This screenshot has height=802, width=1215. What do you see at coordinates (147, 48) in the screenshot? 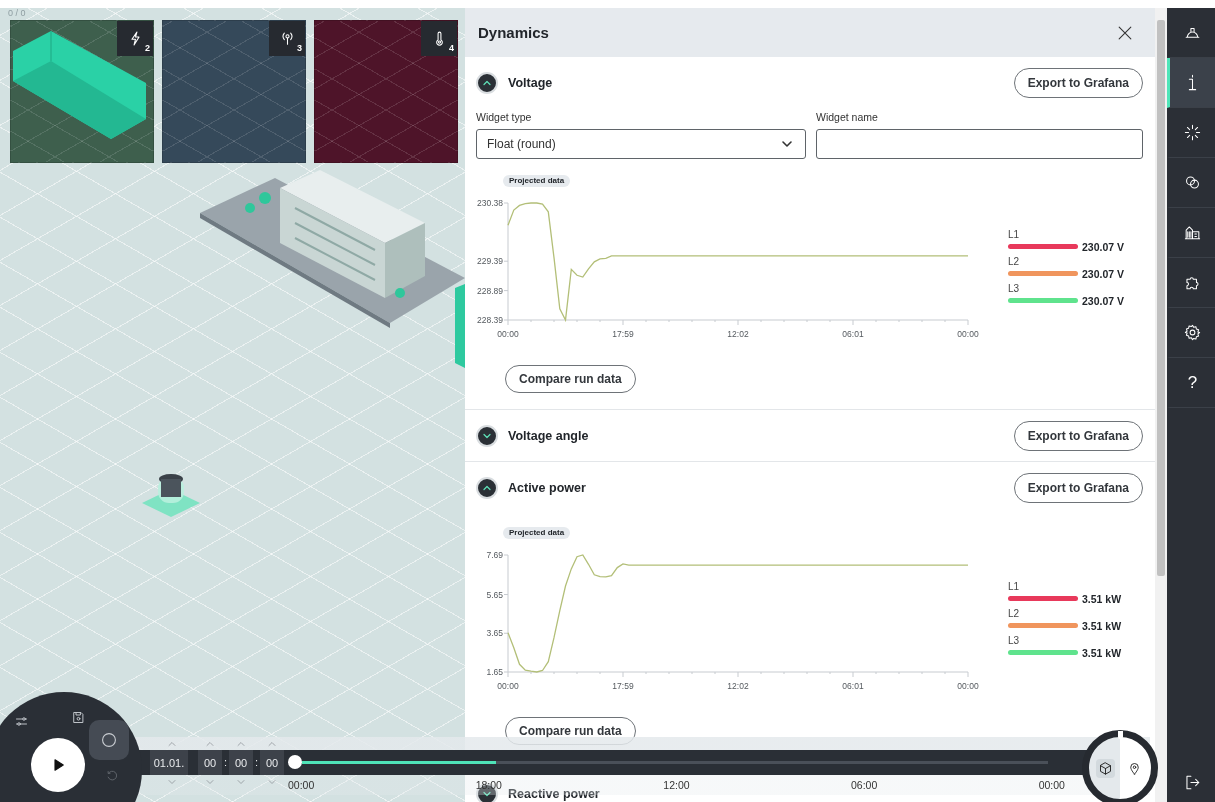
I see `badge-count: 2` at bounding box center [147, 48].